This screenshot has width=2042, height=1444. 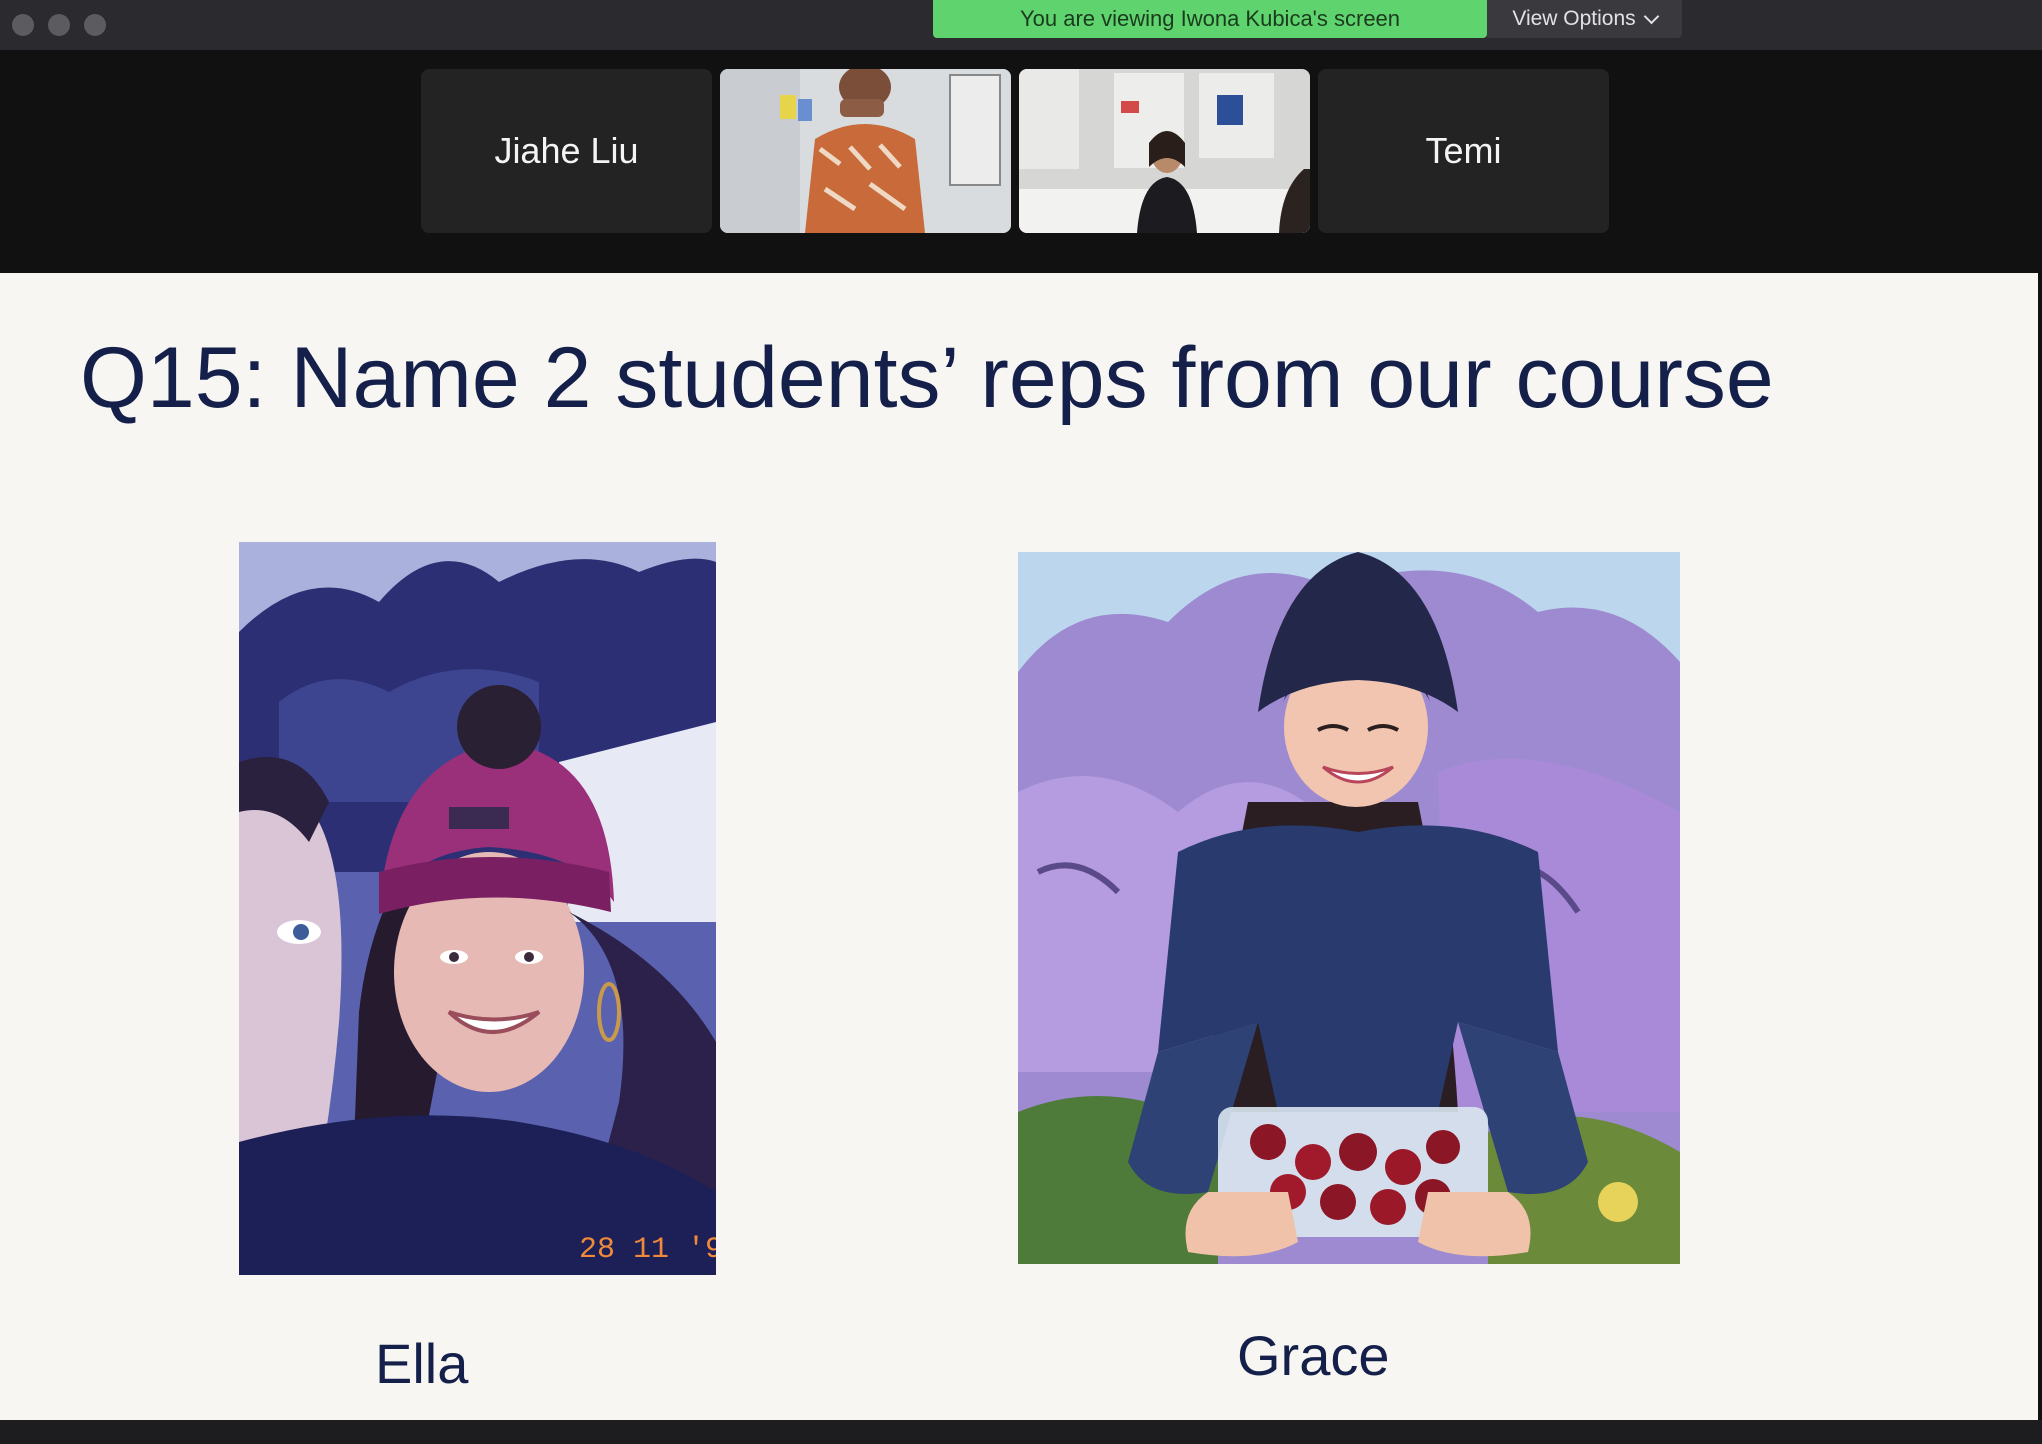 I want to click on participant-tile, so click(x=1164, y=151).